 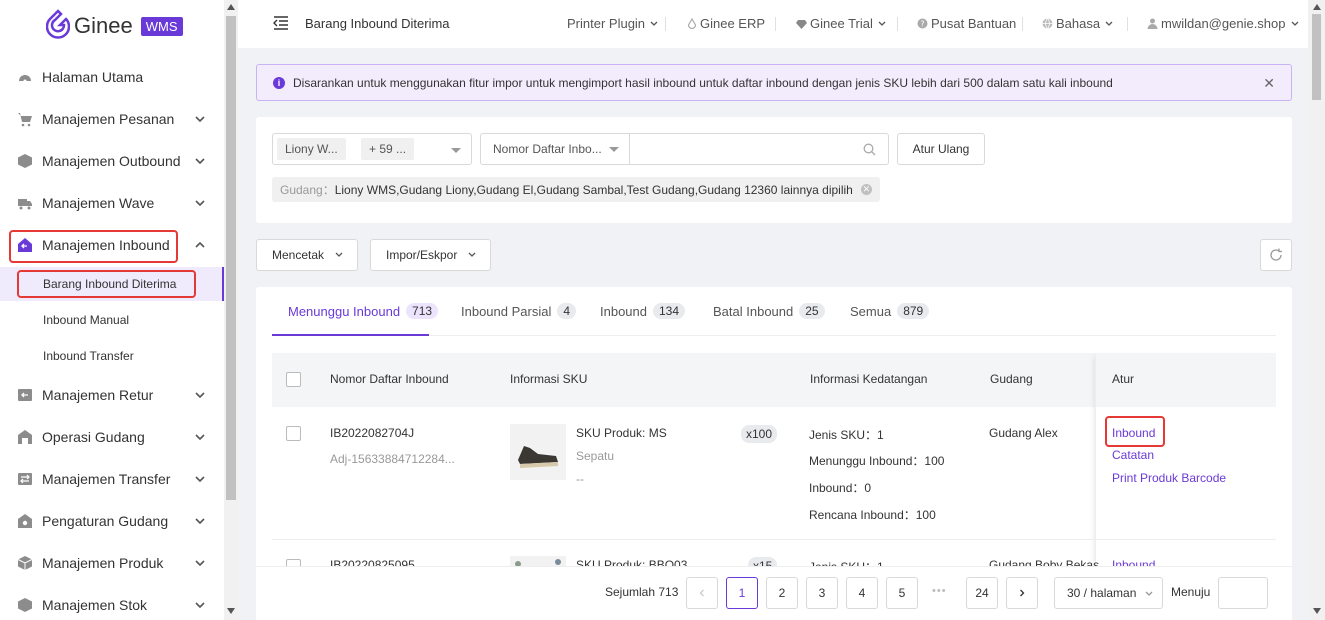 What do you see at coordinates (1316, 310) in the screenshot?
I see `page-scrollbar` at bounding box center [1316, 310].